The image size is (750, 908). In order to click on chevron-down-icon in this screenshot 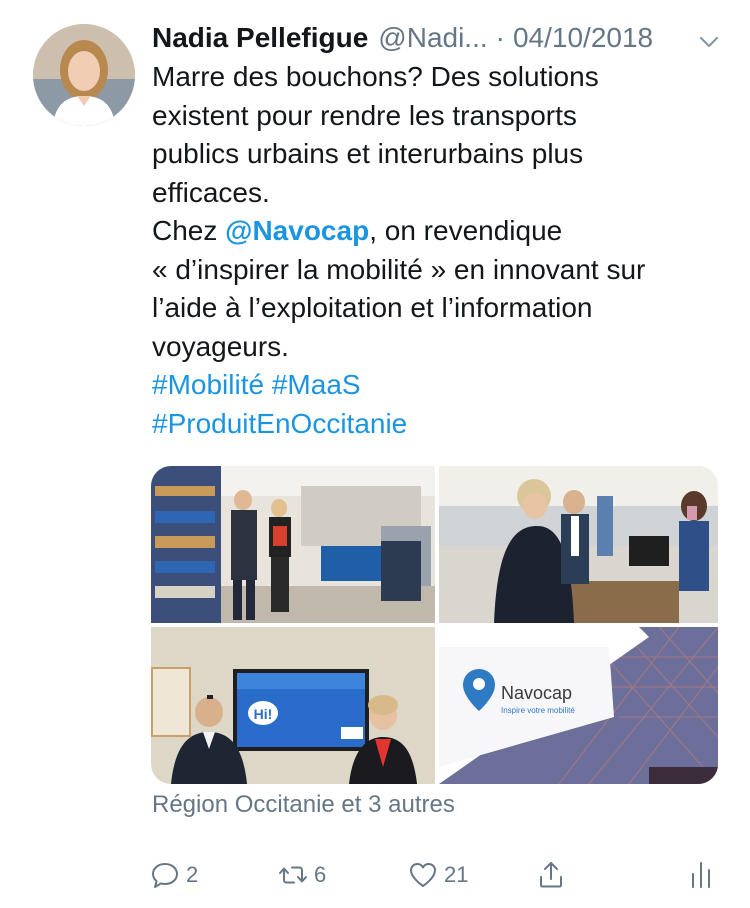, I will do `click(709, 39)`.